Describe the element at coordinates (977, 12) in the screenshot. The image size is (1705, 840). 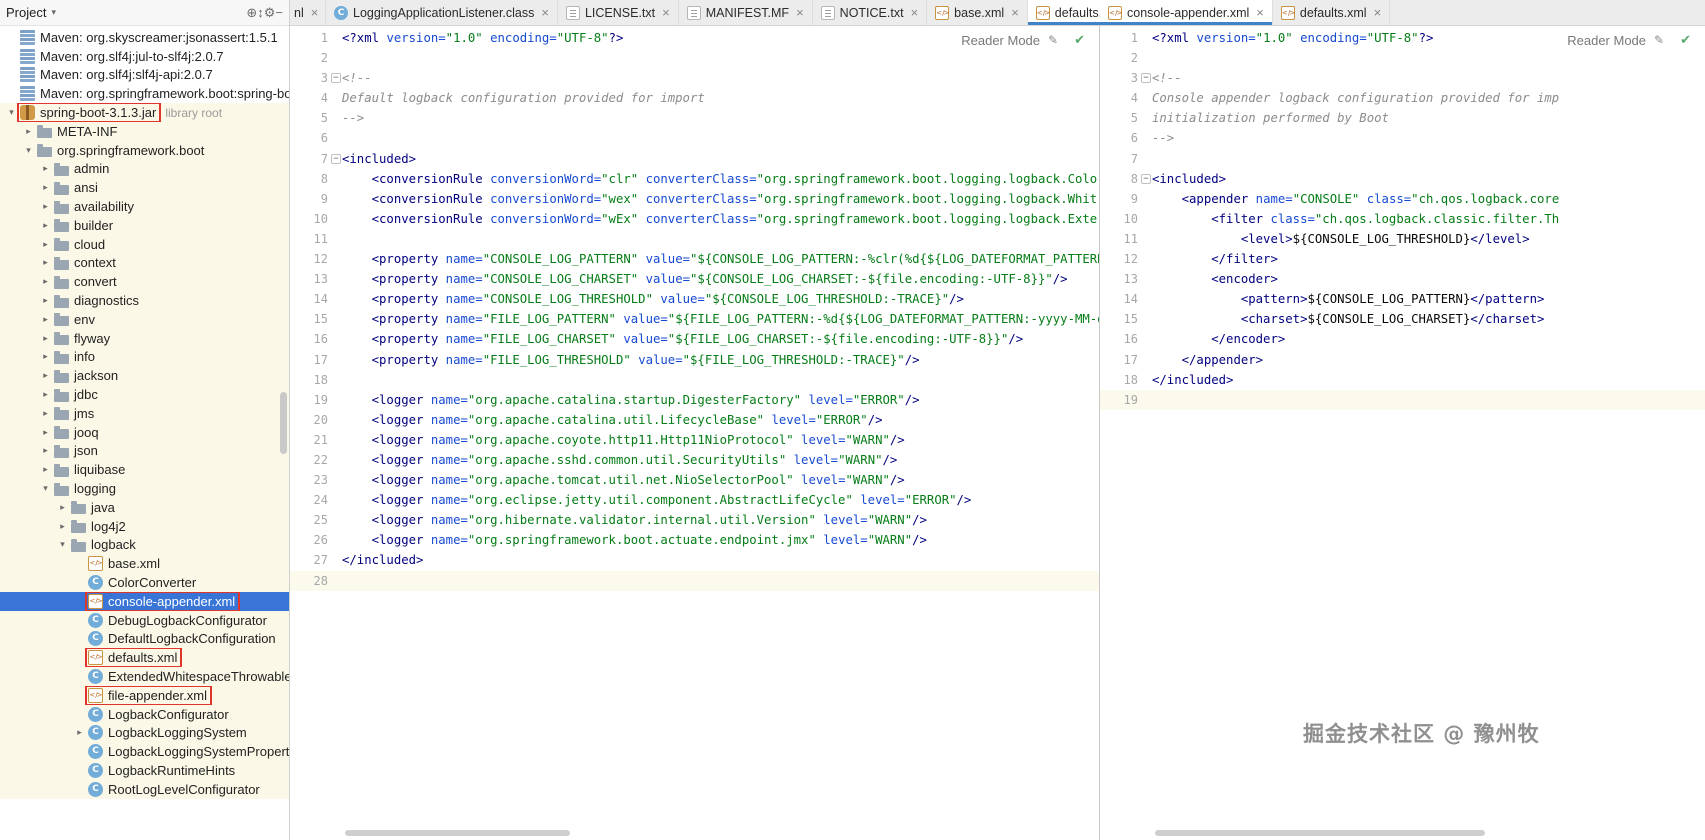
I see `tab-base-xml: base.xml ×` at that location.